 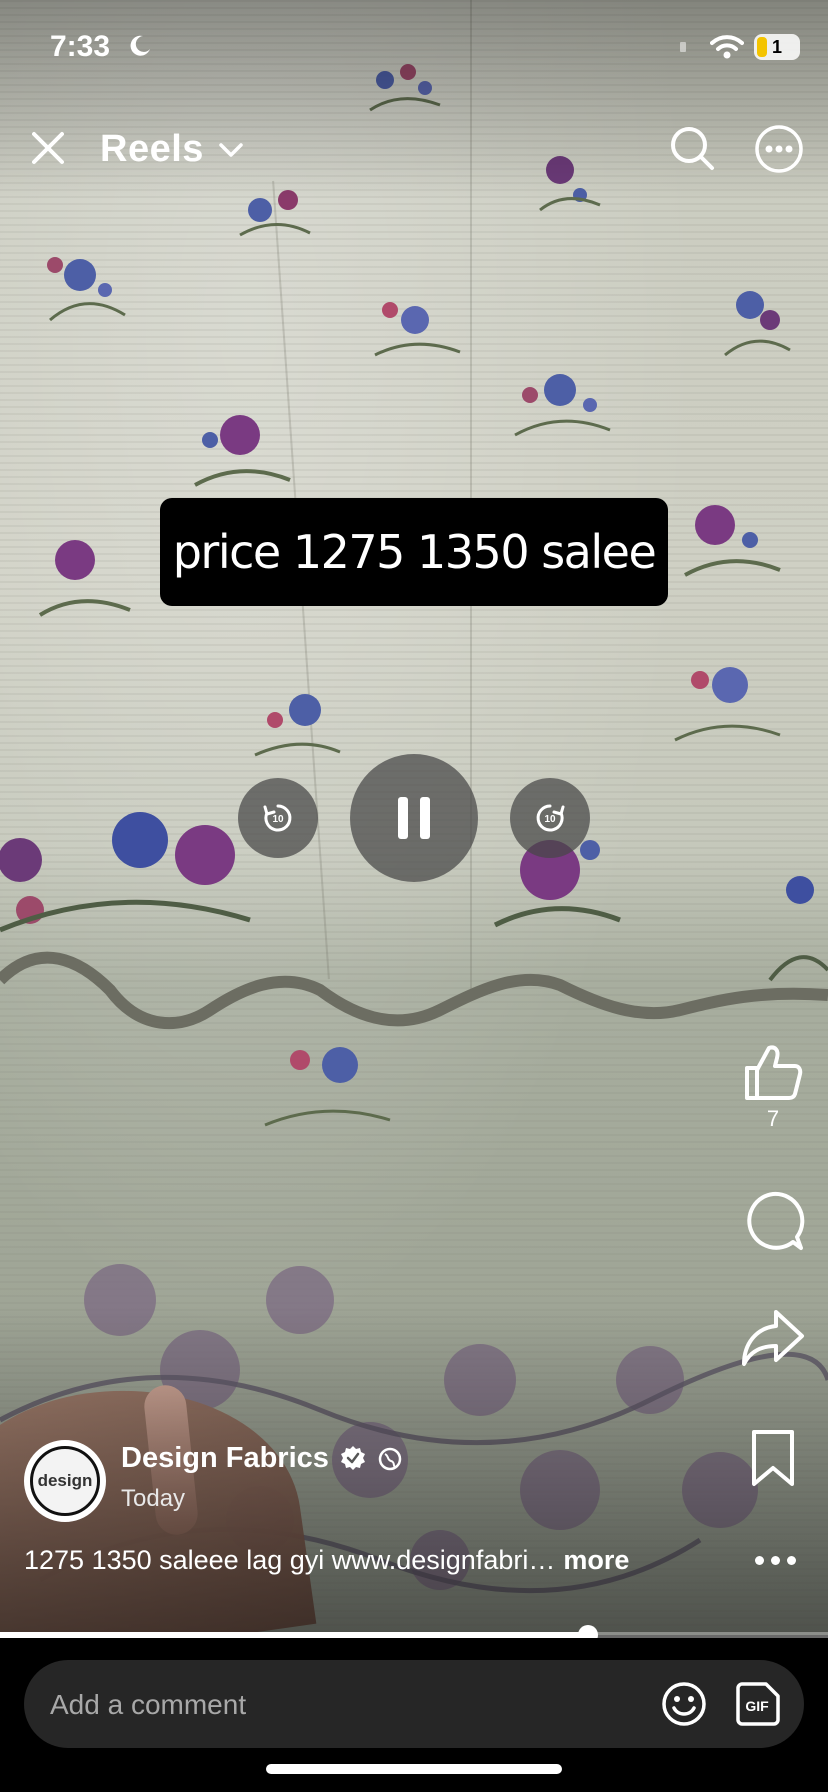 I want to click on status-indicators: 1, so click(x=740, y=47).